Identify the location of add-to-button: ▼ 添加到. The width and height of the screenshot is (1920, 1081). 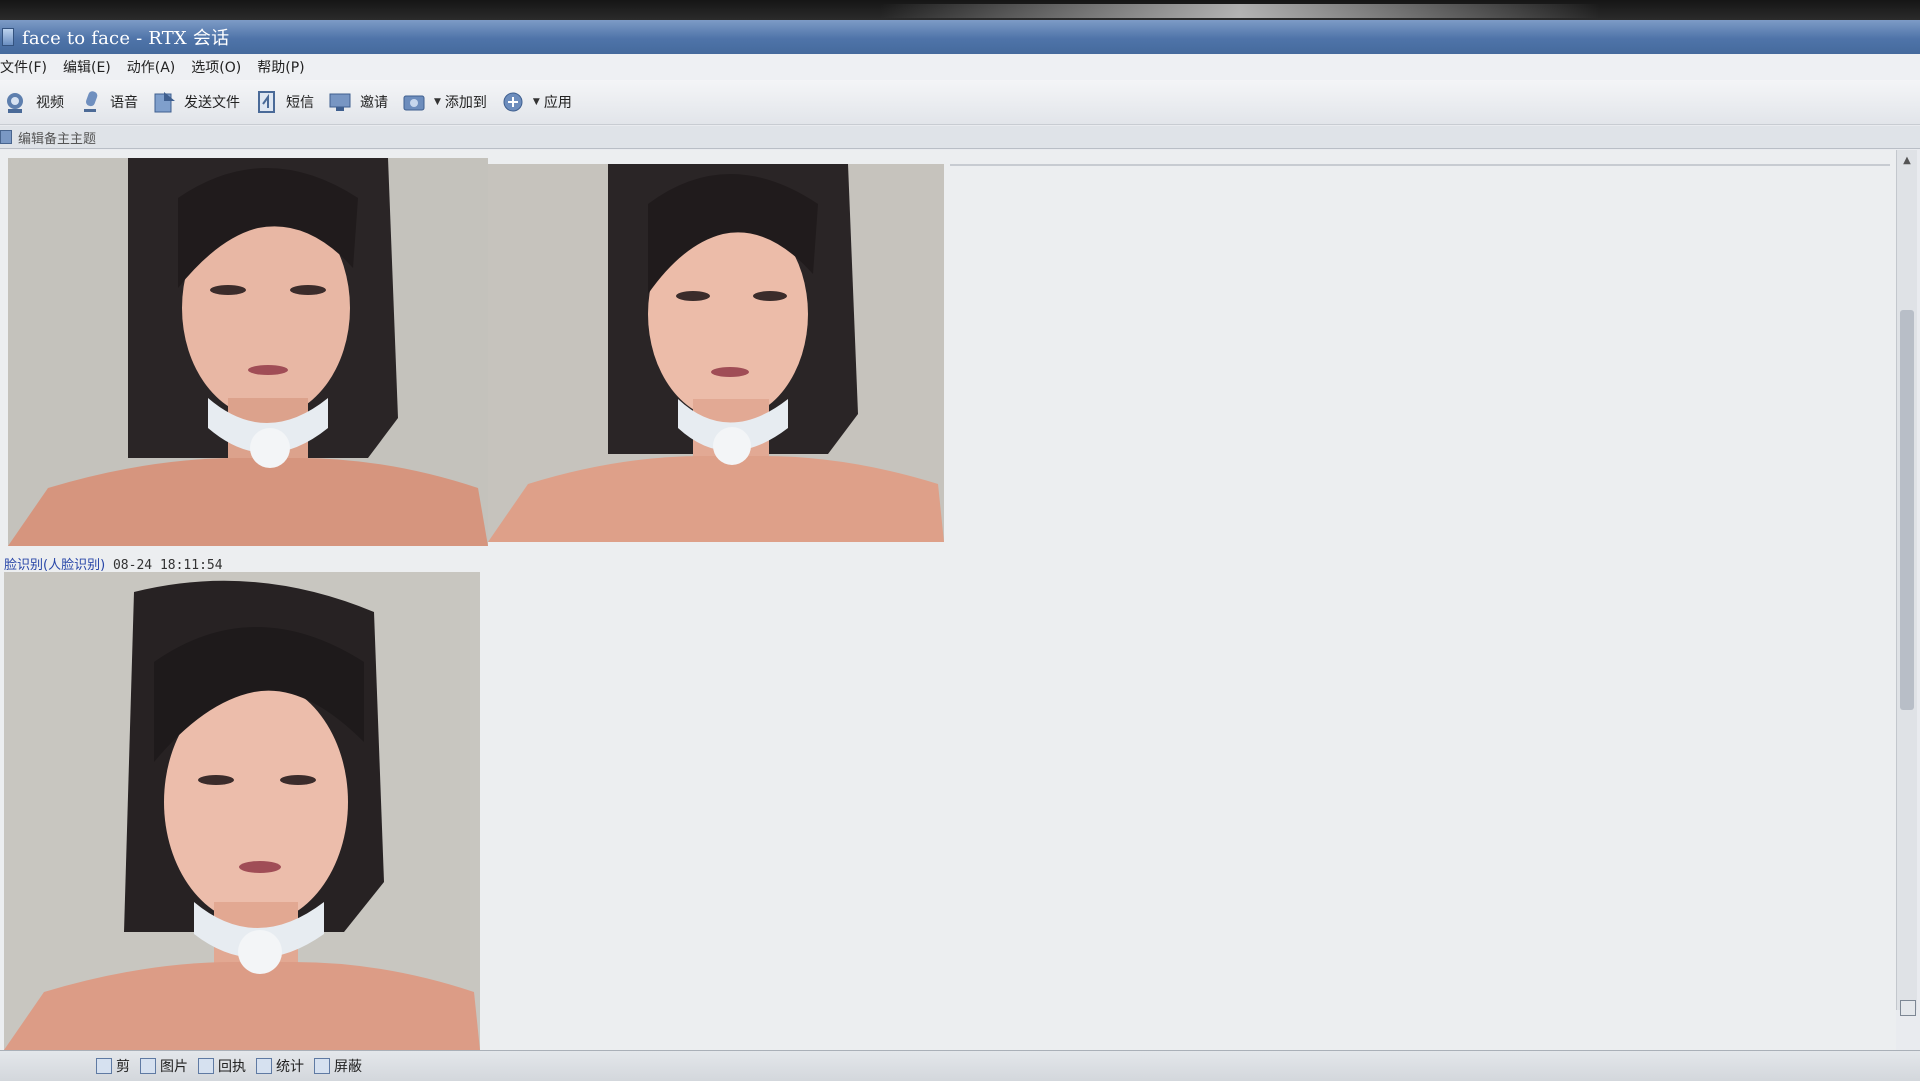
(447, 102).